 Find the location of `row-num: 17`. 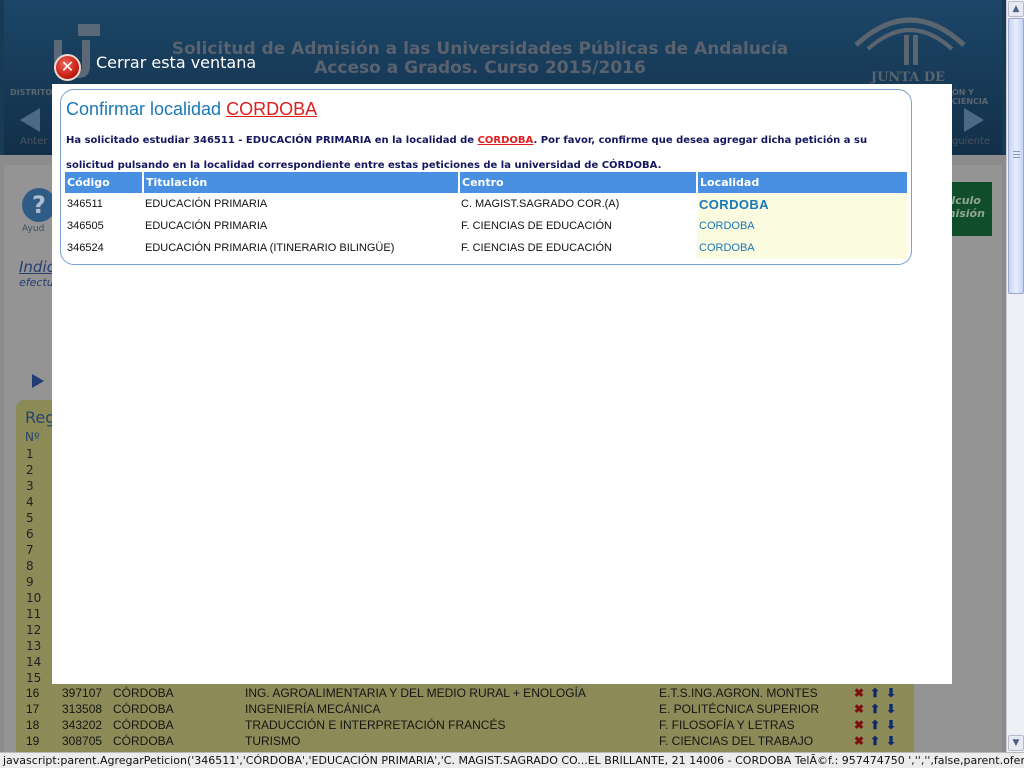

row-num: 17 is located at coordinates (33, 709).